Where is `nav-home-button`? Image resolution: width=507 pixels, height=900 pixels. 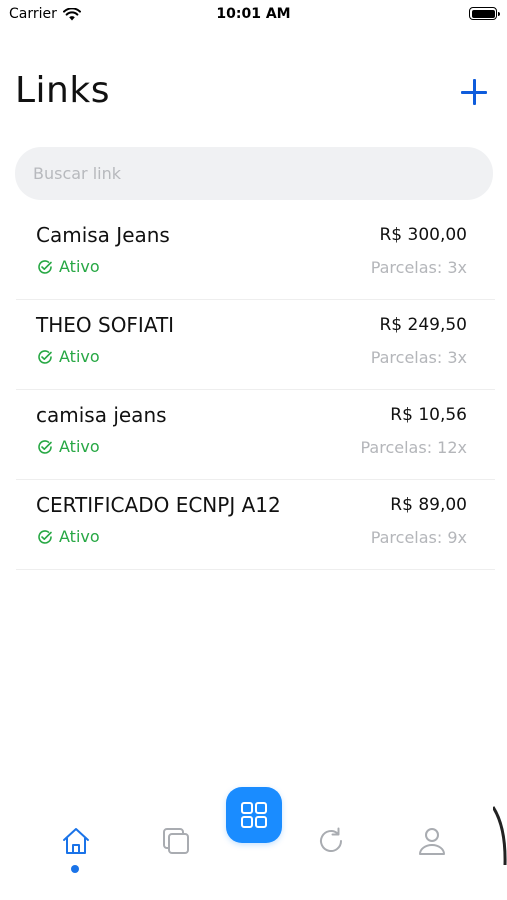
nav-home-button is located at coordinates (76, 841).